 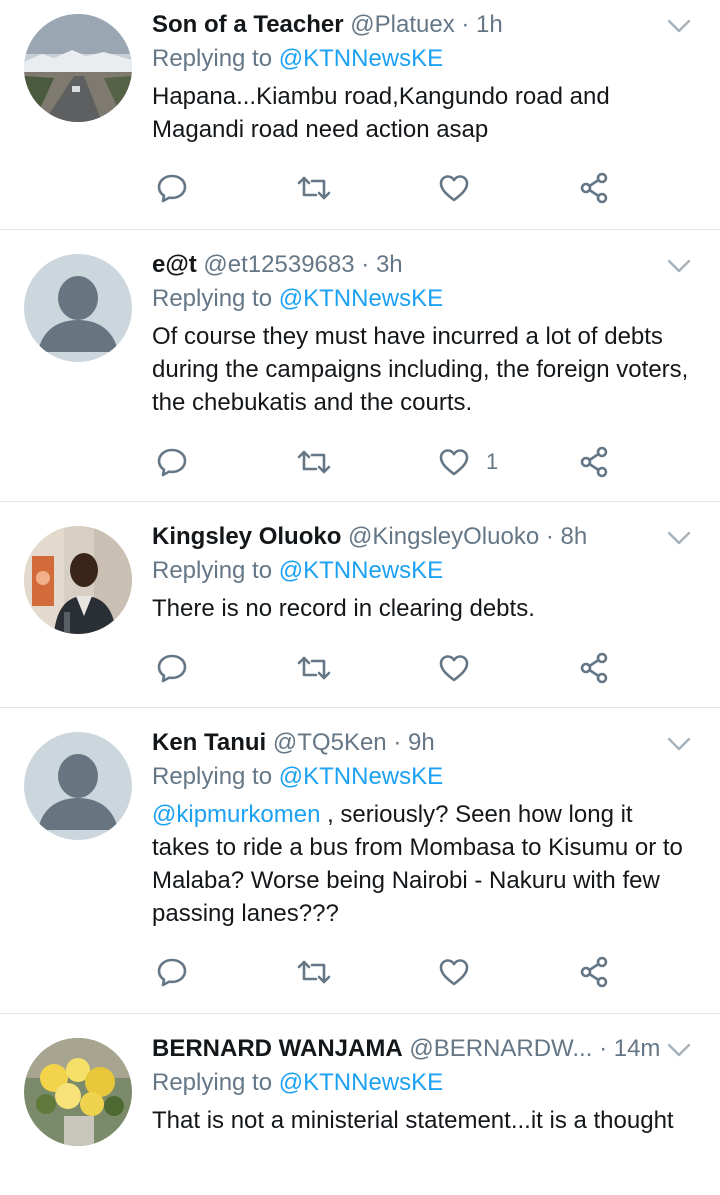 What do you see at coordinates (209, 742) in the screenshot?
I see `author-name: Ken Tanui` at bounding box center [209, 742].